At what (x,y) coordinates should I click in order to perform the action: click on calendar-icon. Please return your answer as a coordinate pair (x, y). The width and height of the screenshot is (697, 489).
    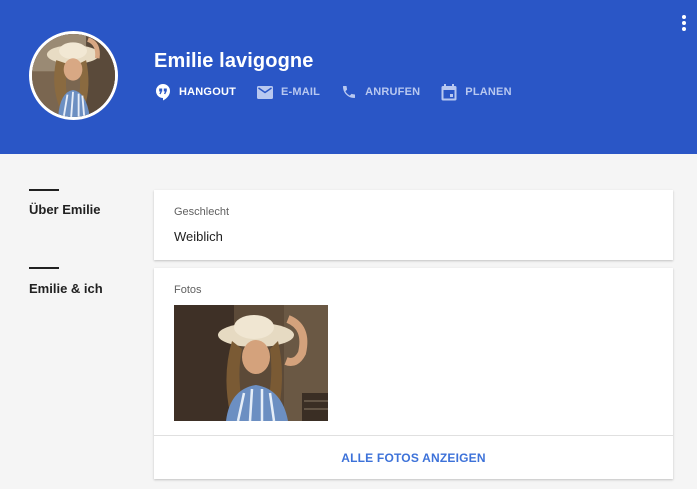
    Looking at the image, I should click on (449, 92).